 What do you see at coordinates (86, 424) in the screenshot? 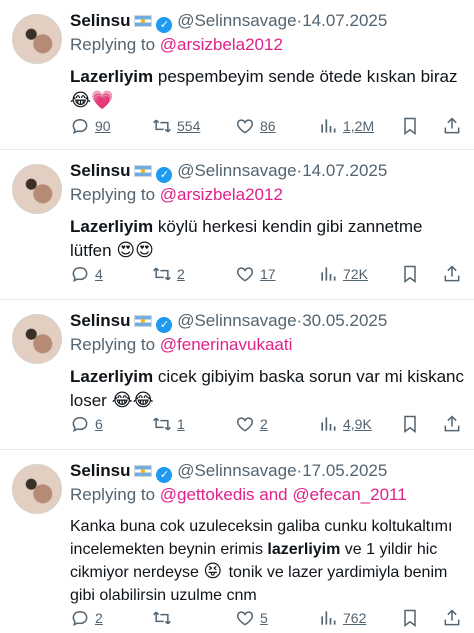
I see `reply-button: 6` at bounding box center [86, 424].